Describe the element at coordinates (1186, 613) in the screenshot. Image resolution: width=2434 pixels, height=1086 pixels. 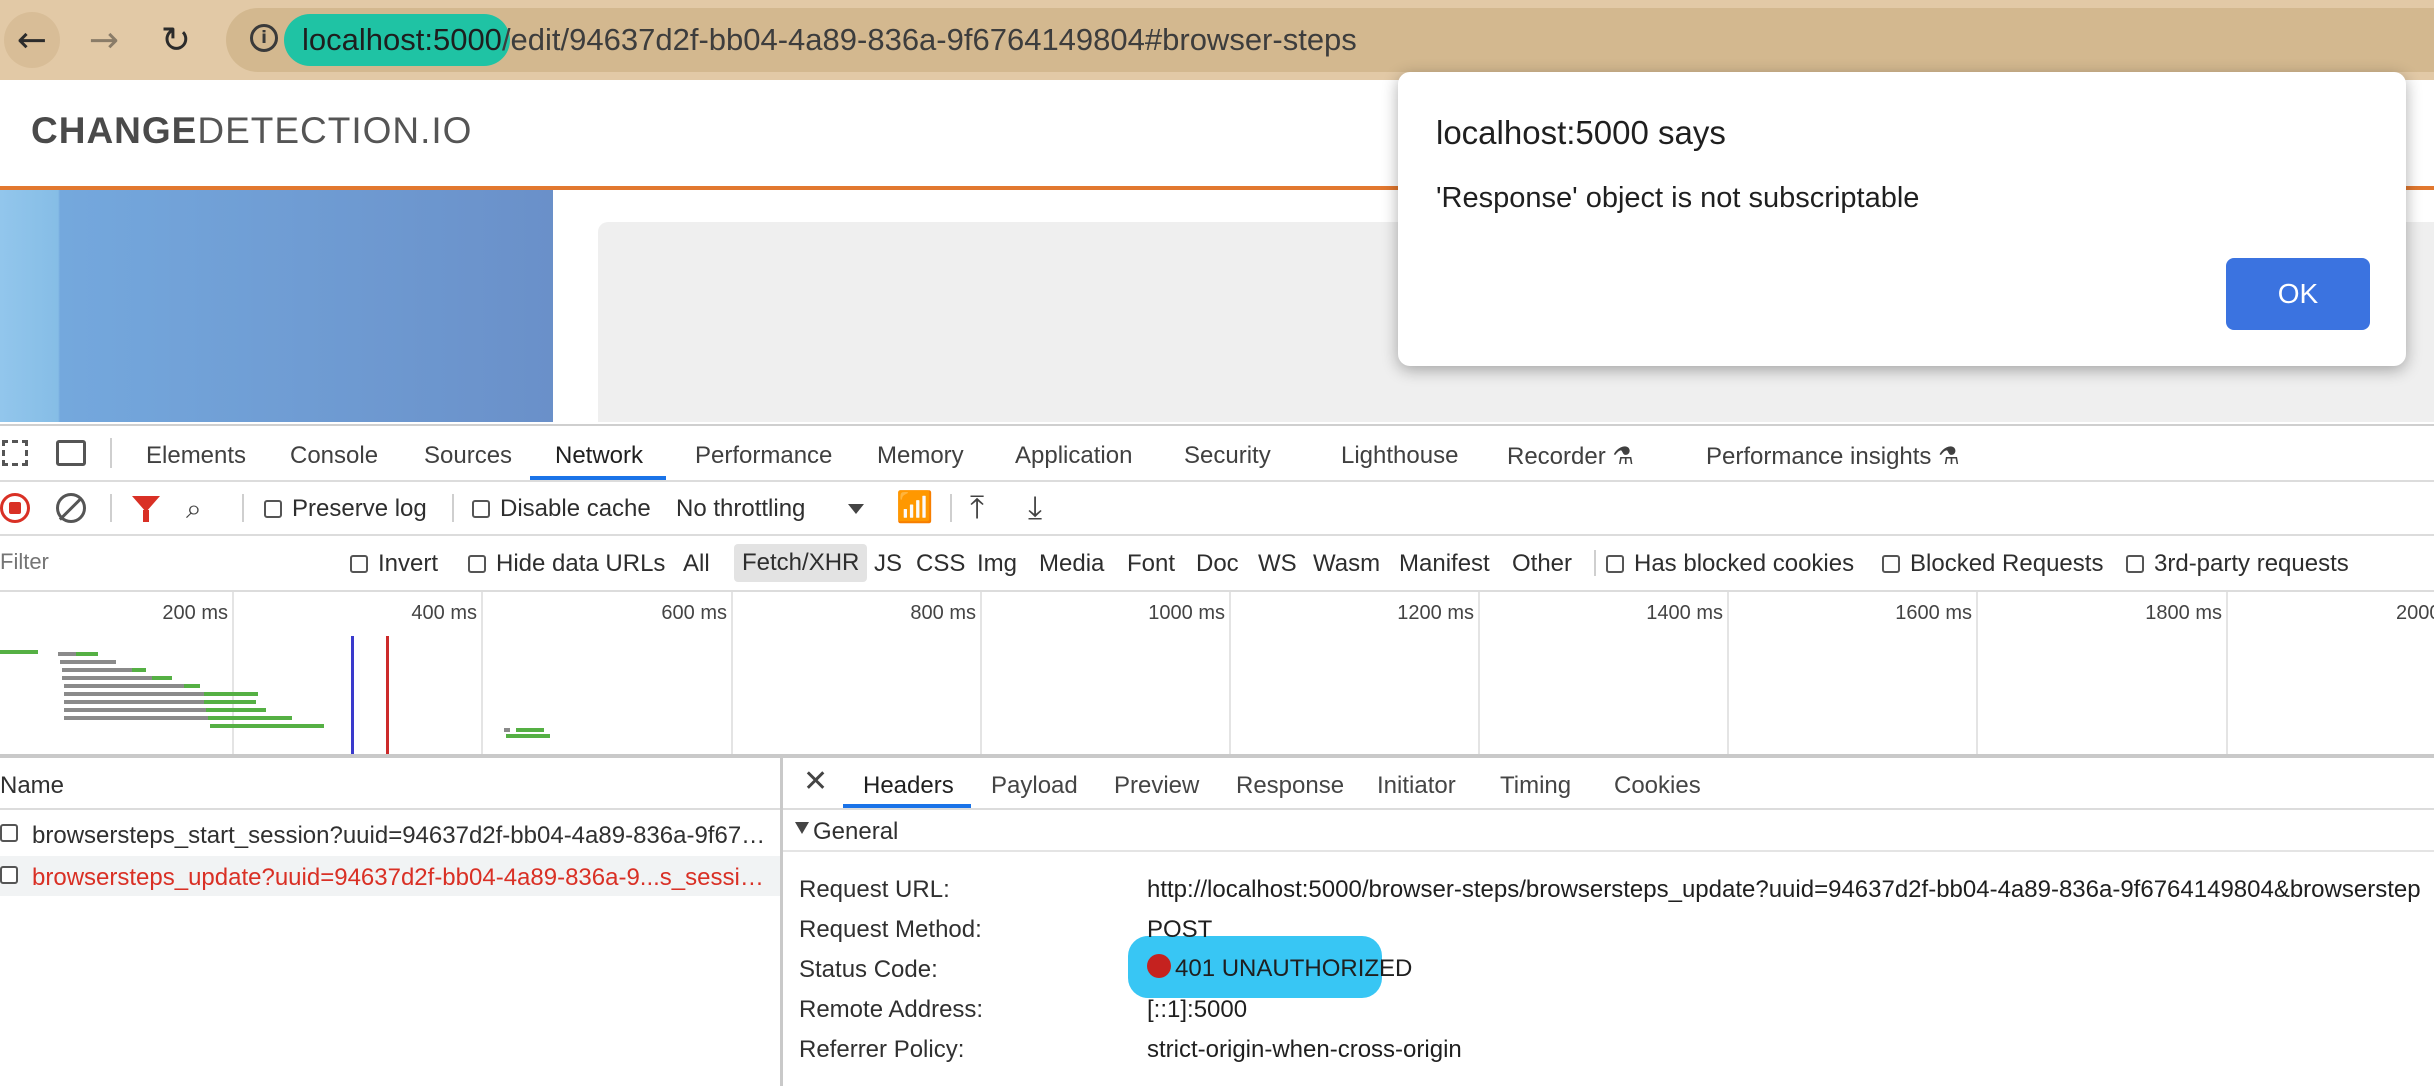
I see `timeline-tick-label: 1000 ms` at that location.